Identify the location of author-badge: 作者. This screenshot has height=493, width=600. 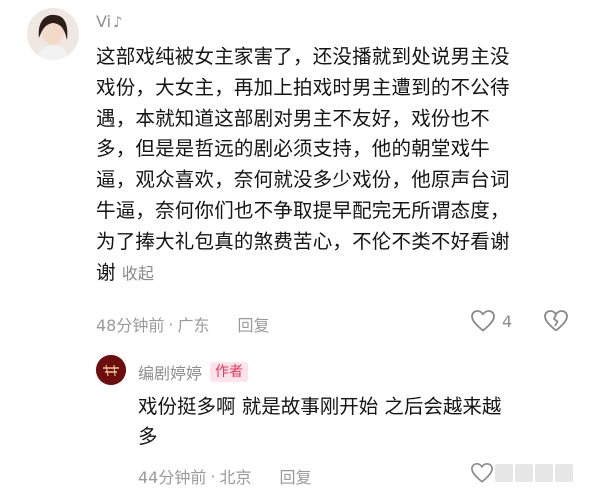
(229, 372).